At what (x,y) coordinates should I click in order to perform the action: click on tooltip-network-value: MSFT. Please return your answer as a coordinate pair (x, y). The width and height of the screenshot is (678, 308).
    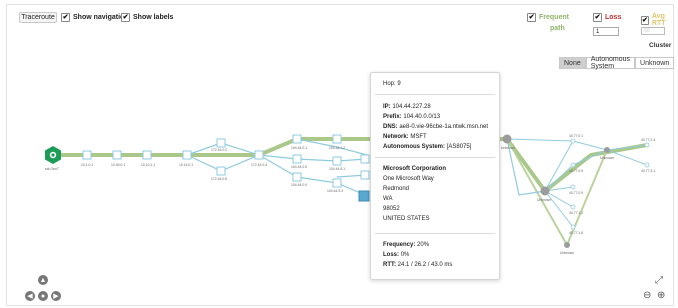
    Looking at the image, I should click on (418, 137).